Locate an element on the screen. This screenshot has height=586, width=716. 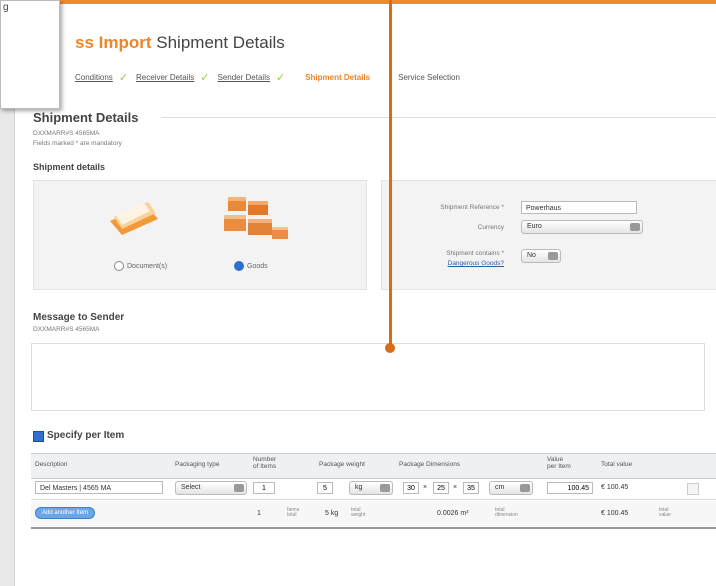
dangerous-goods-select: No is located at coordinates (541, 256).